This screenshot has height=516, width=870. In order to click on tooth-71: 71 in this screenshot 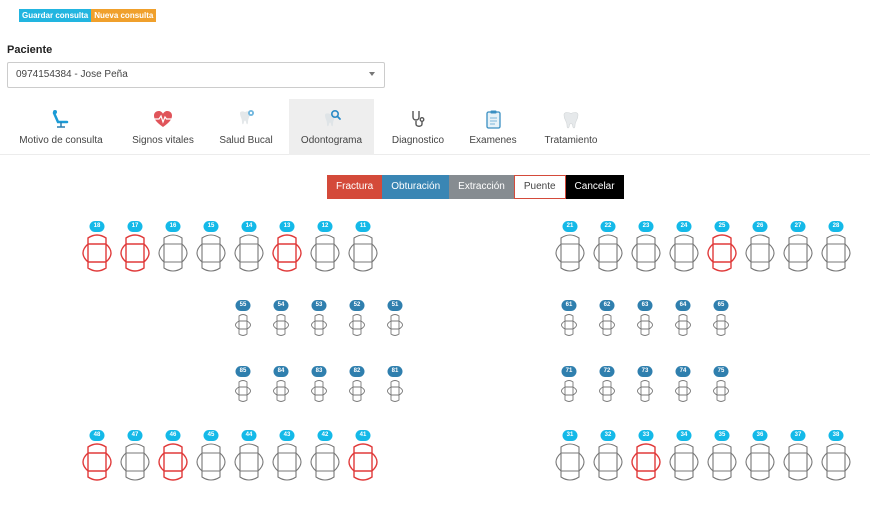, I will do `click(569, 385)`.